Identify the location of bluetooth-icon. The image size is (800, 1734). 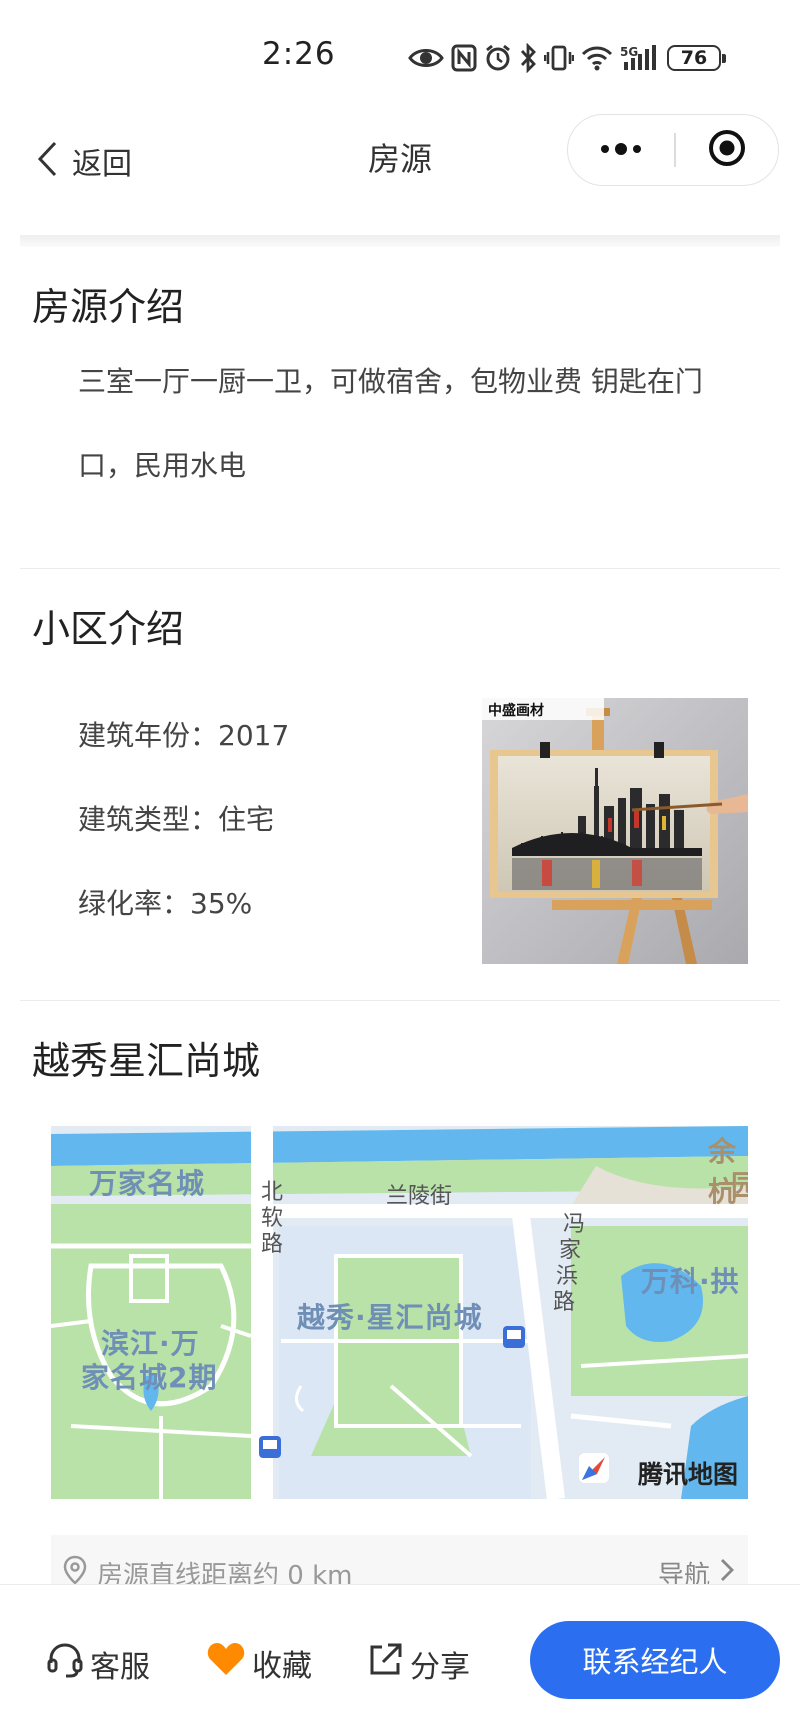
(528, 58).